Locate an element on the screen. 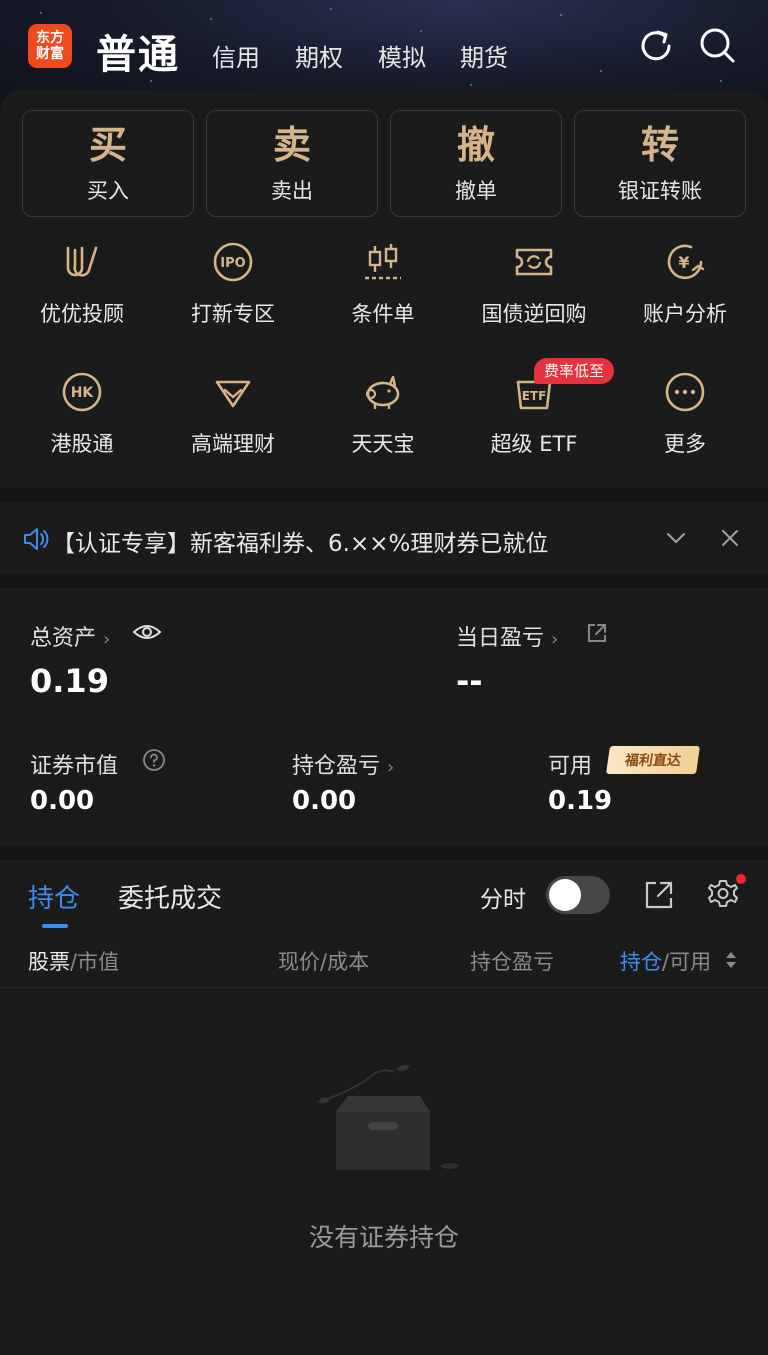 The width and height of the screenshot is (768, 1355). active-tab-indicator is located at coordinates (55, 926).